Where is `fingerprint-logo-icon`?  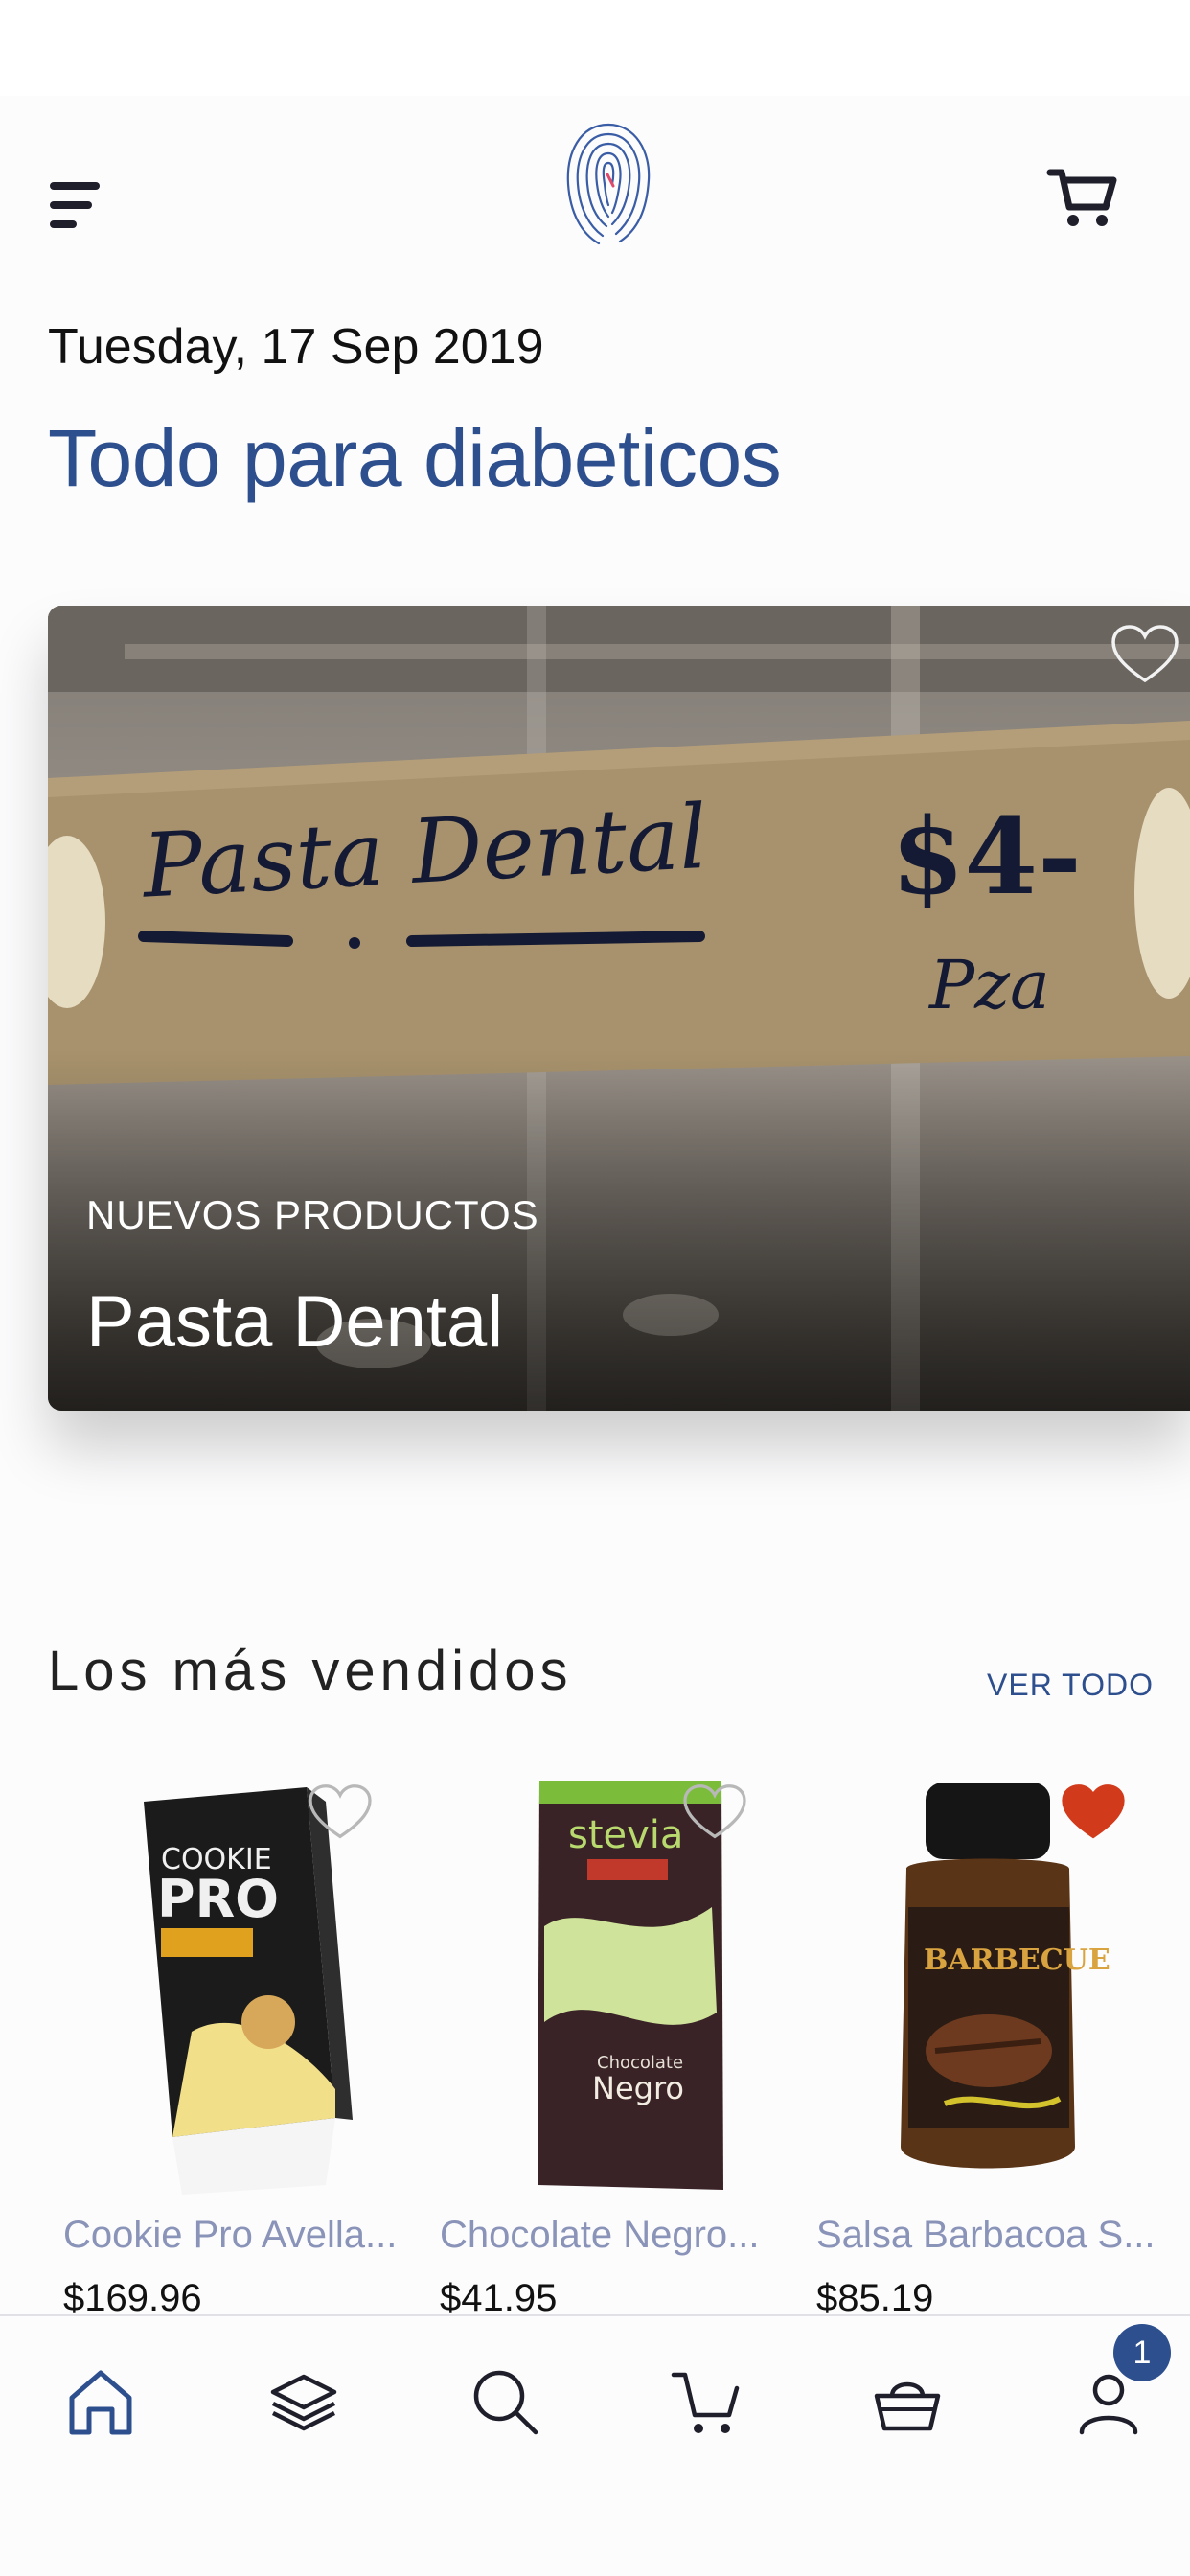
fingerprint-logo-icon is located at coordinates (608, 181).